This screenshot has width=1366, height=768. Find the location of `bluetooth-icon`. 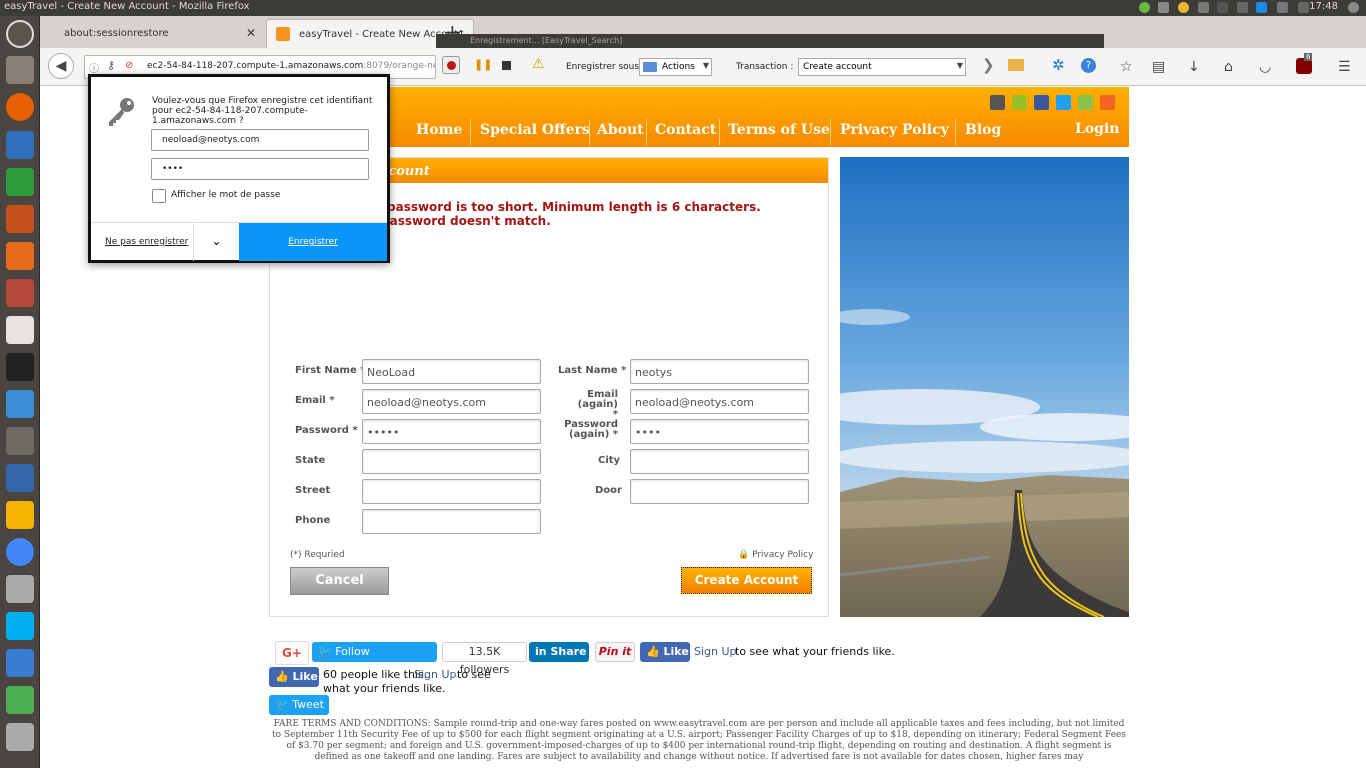

bluetooth-icon is located at coordinates (1242, 7).